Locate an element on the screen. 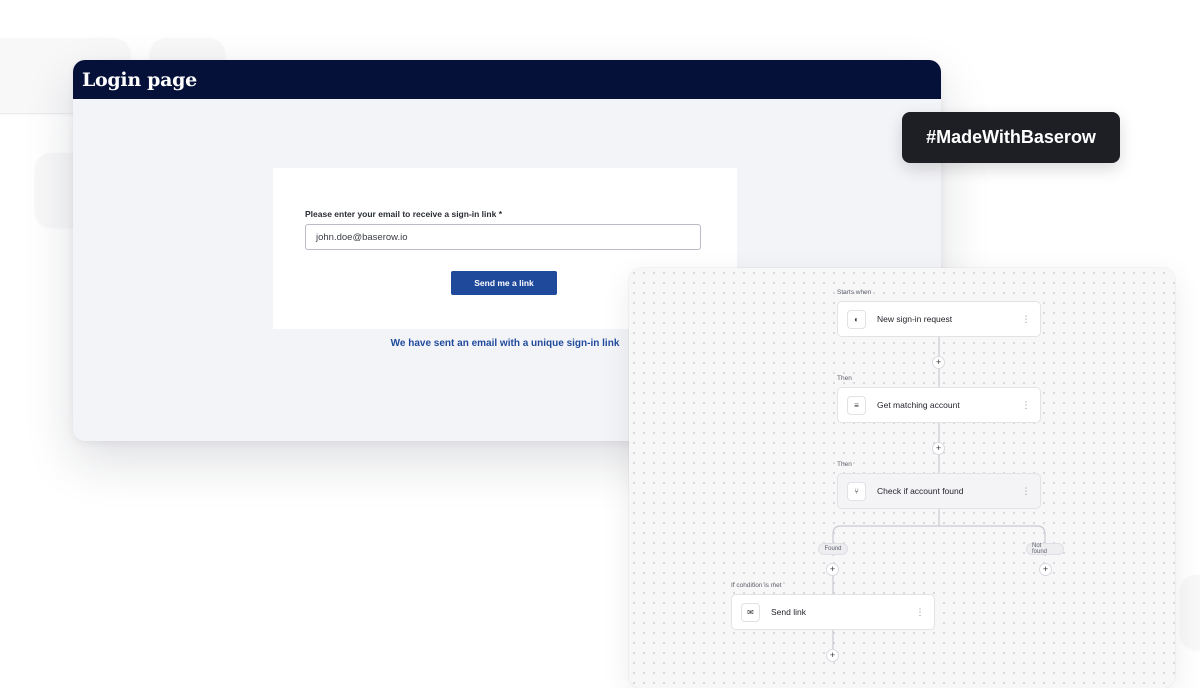  email-value: john.doe@baserow.io is located at coordinates (362, 237).